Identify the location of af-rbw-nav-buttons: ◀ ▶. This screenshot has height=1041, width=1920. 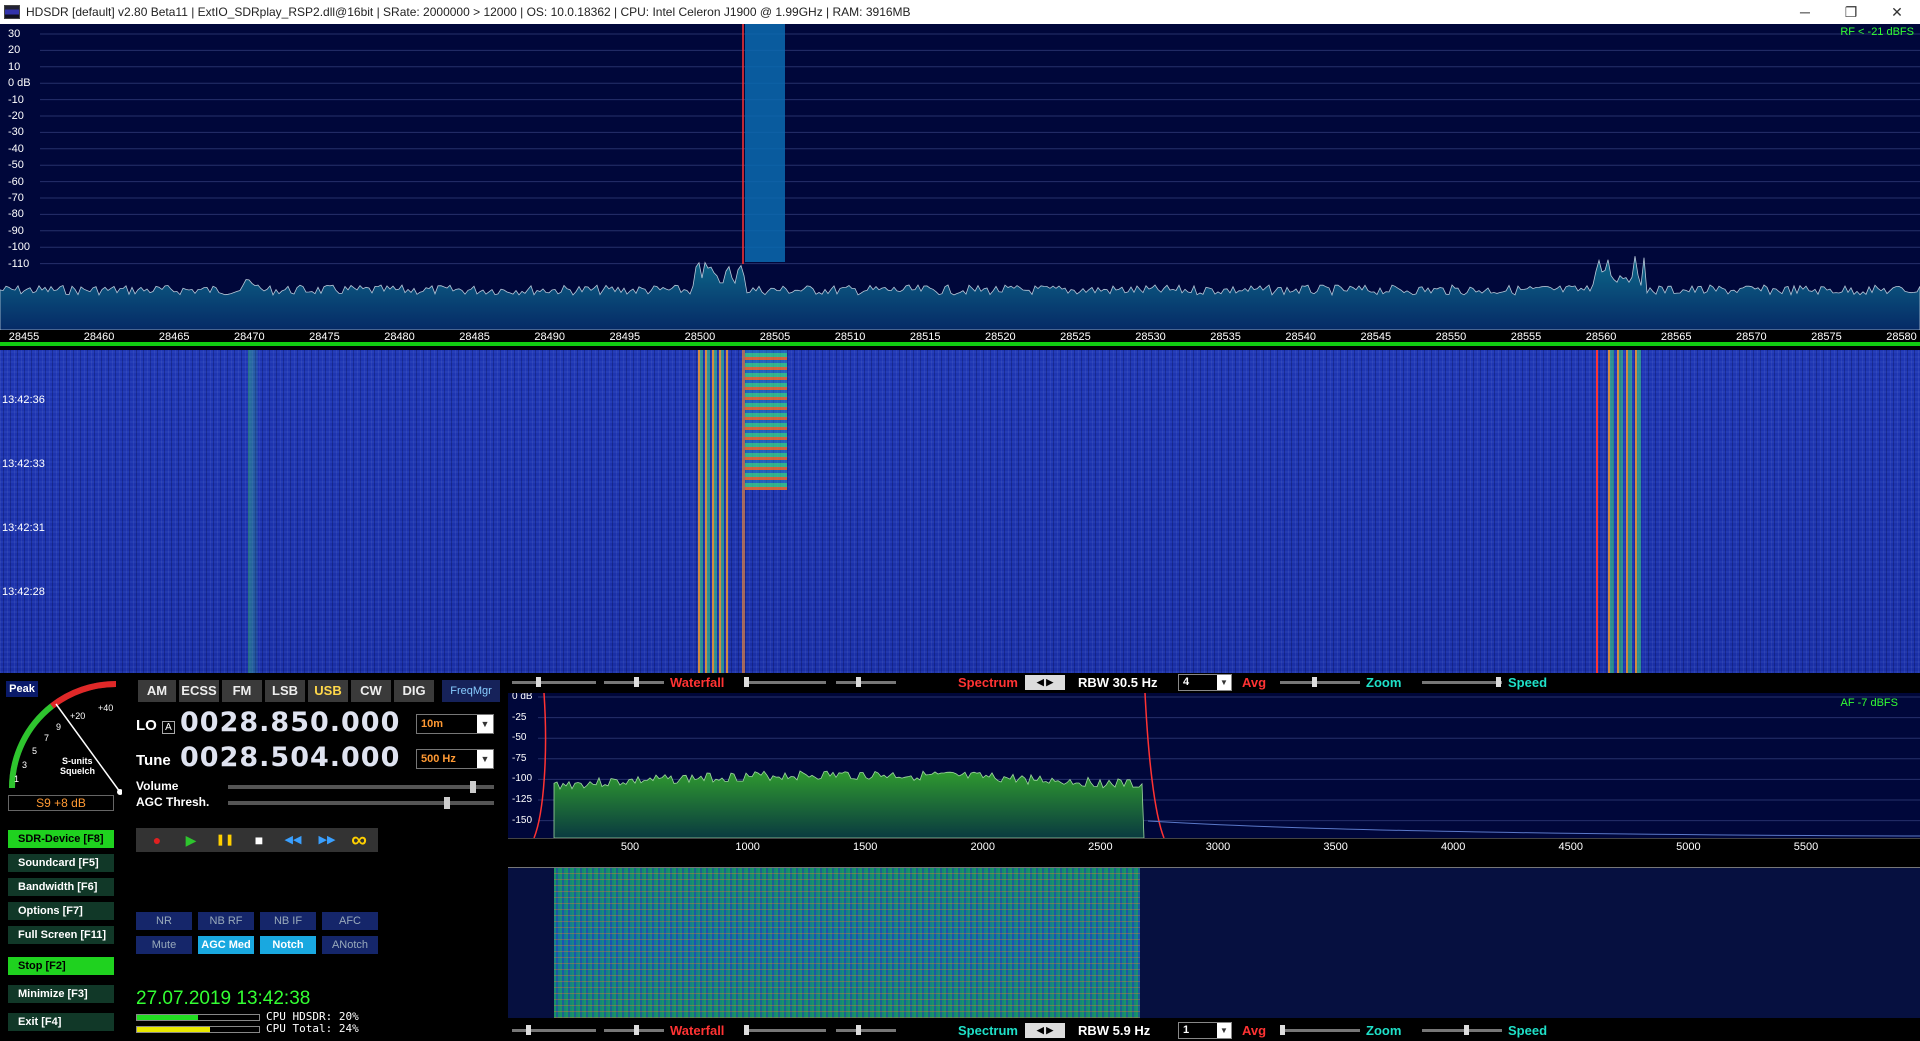
(1045, 1030).